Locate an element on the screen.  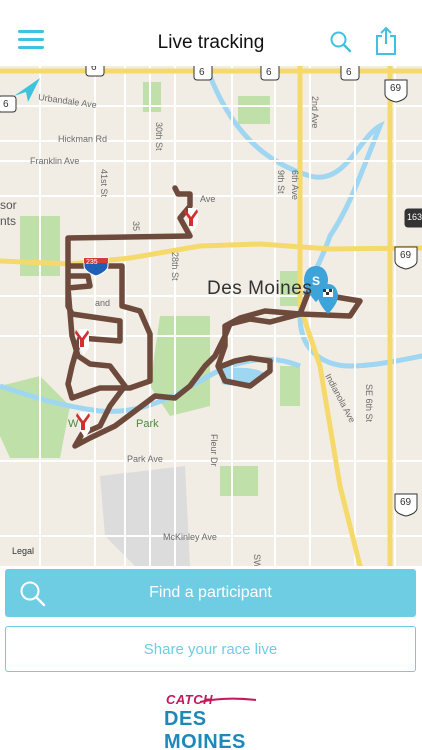
legal-link: Legal is located at coordinates (23, 551).